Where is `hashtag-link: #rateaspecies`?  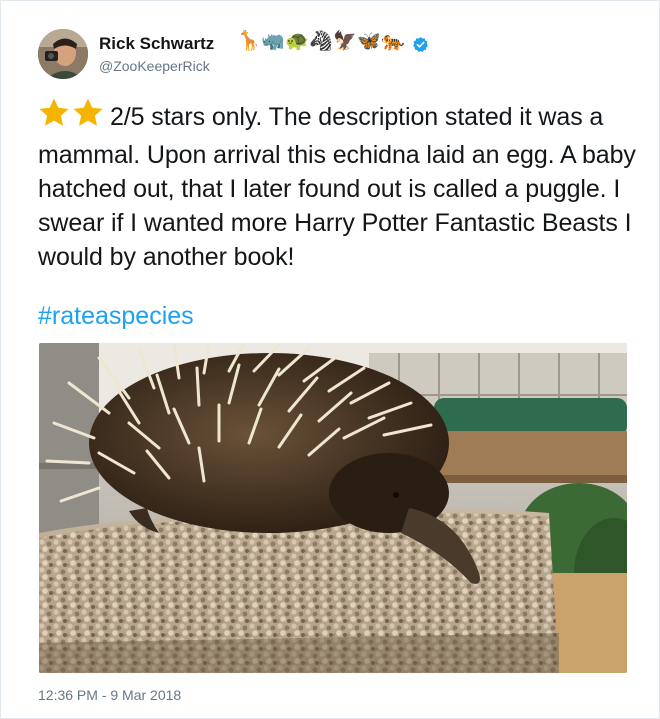
hashtag-link: #rateaspecies is located at coordinates (116, 316).